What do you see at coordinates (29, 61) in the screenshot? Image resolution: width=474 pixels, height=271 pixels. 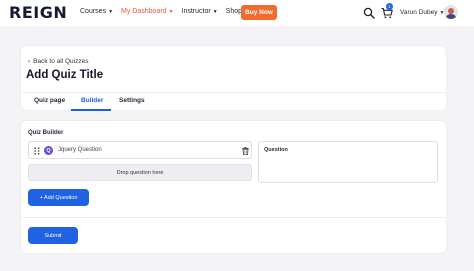 I see `chevron-left-icon: ‹` at bounding box center [29, 61].